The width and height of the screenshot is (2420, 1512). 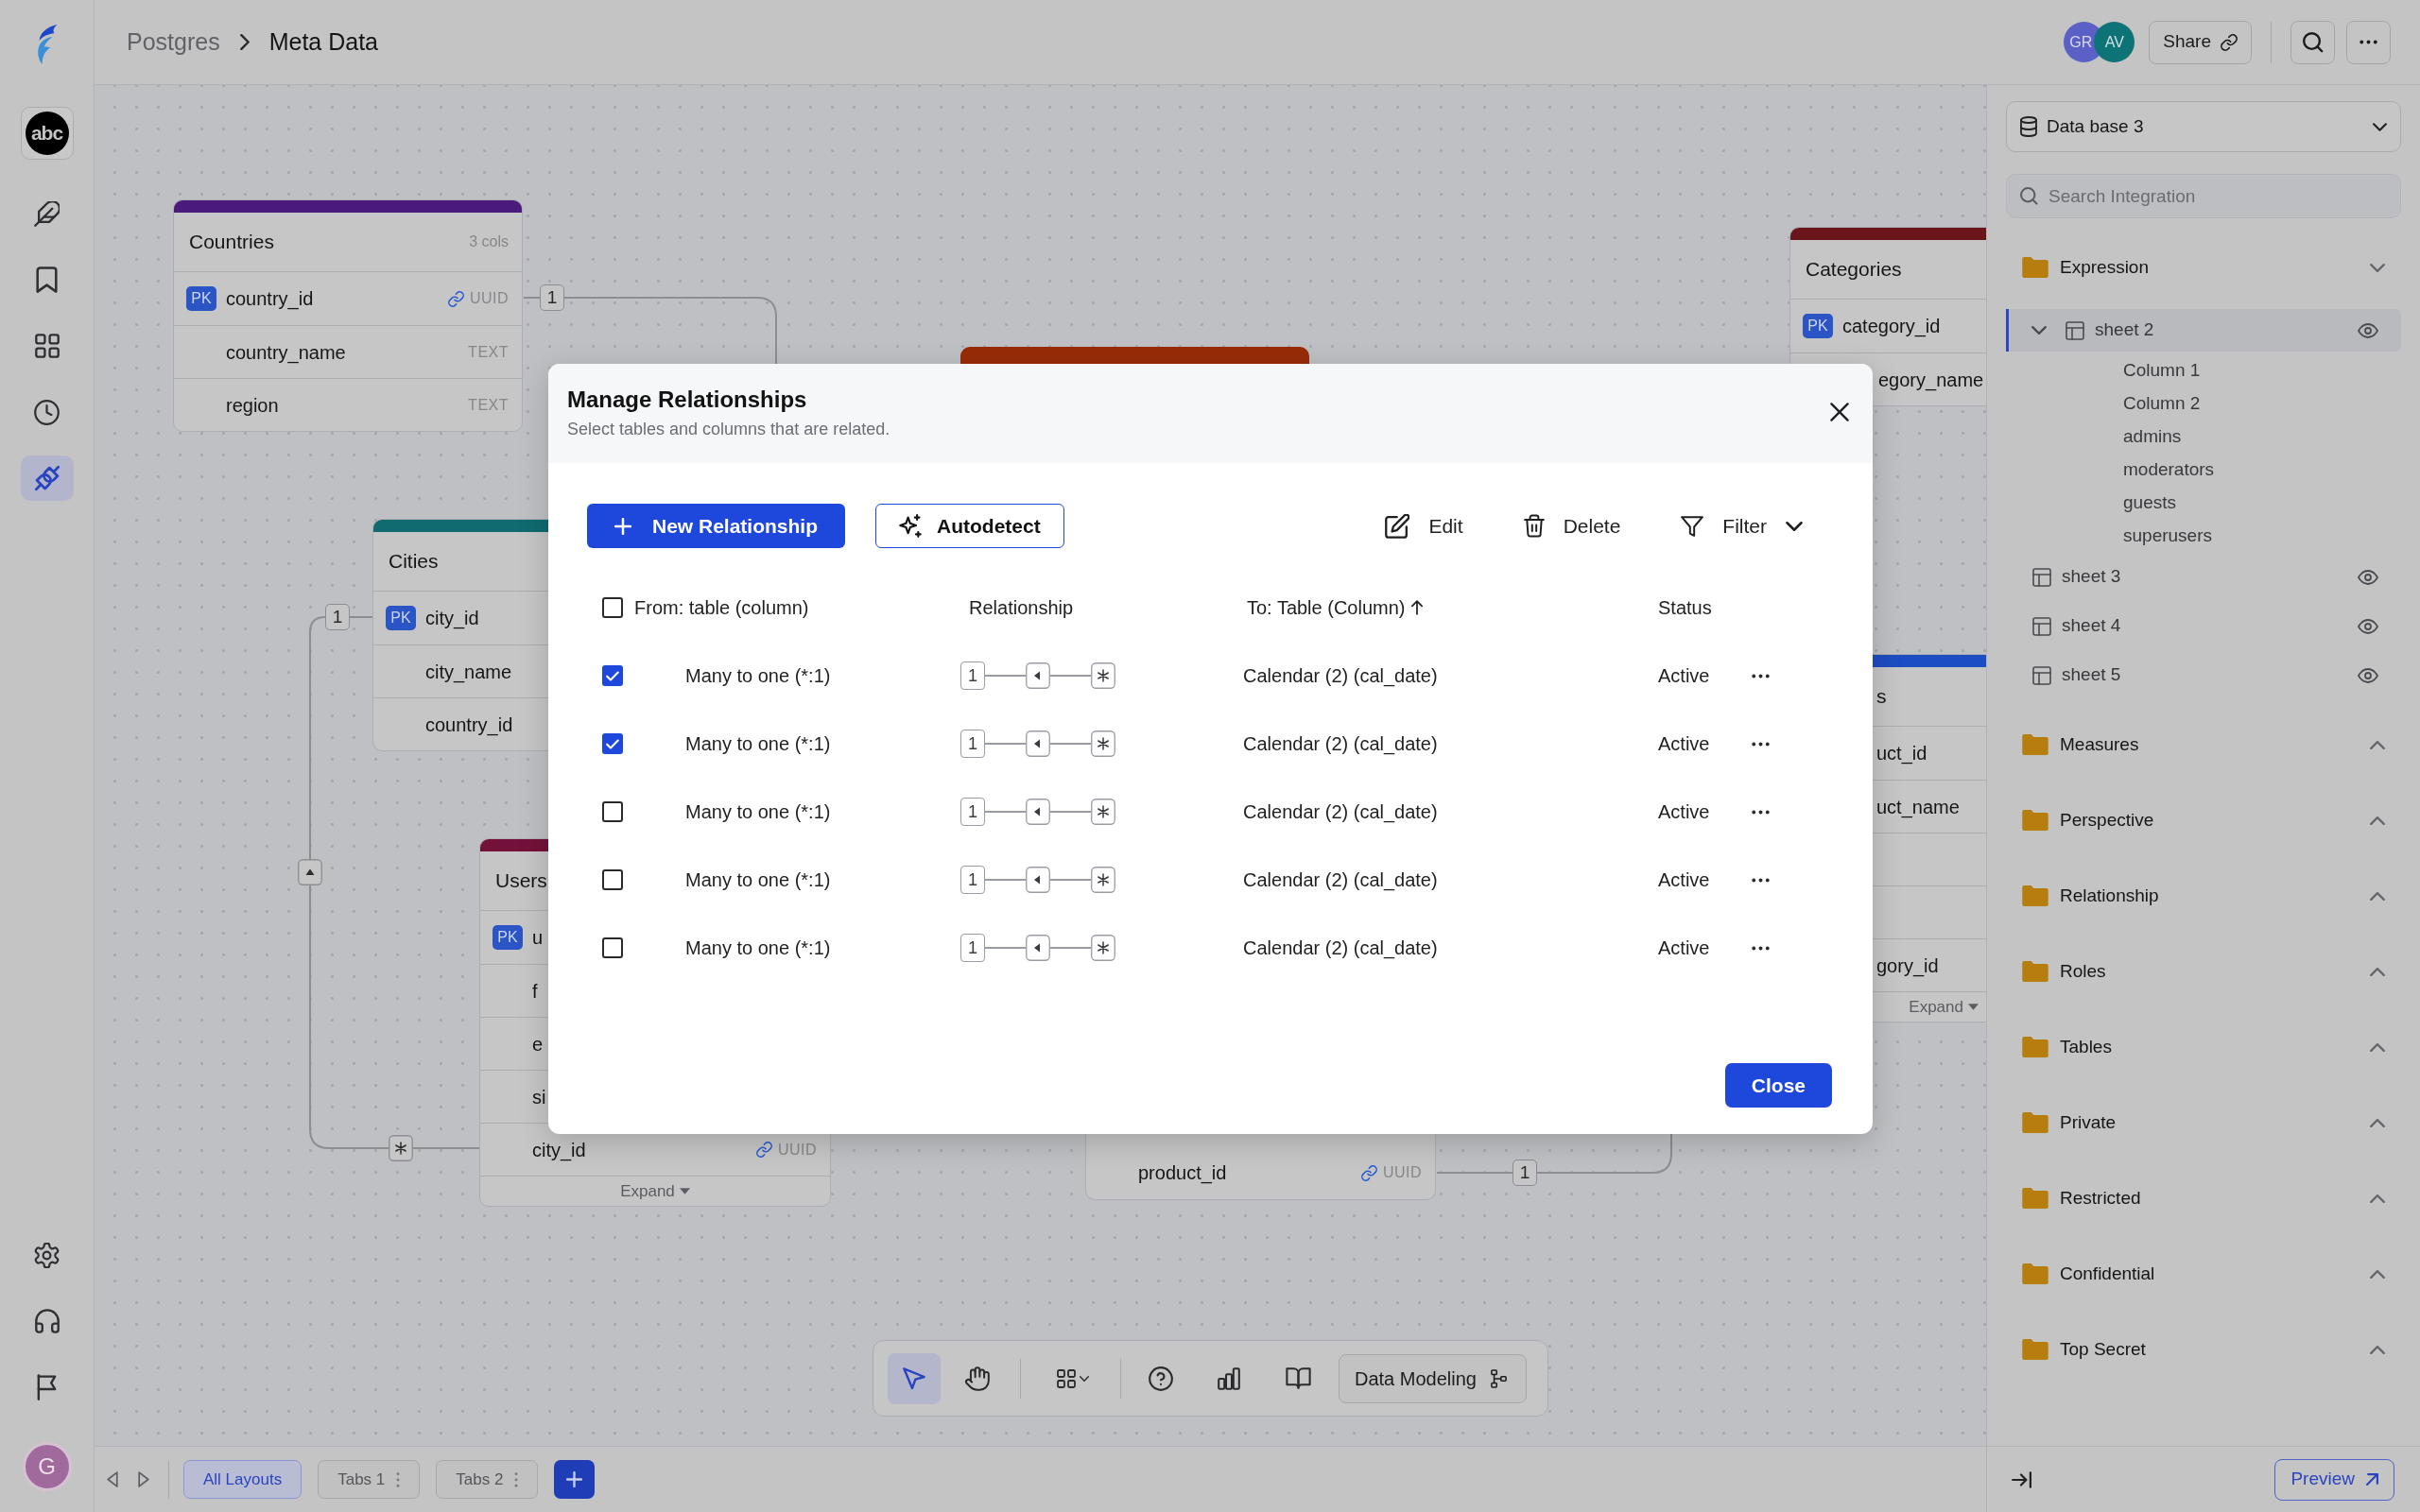 I want to click on tree-column-item: Column 2, so click(x=2162, y=404).